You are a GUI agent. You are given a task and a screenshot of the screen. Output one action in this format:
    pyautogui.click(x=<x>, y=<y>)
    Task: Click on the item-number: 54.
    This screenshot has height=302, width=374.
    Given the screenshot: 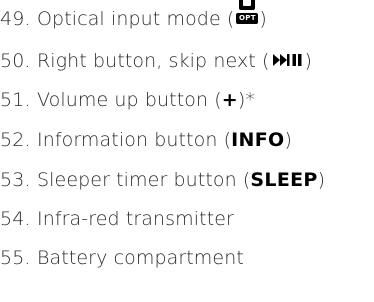 What is the action you would take?
    pyautogui.click(x=15, y=219)
    